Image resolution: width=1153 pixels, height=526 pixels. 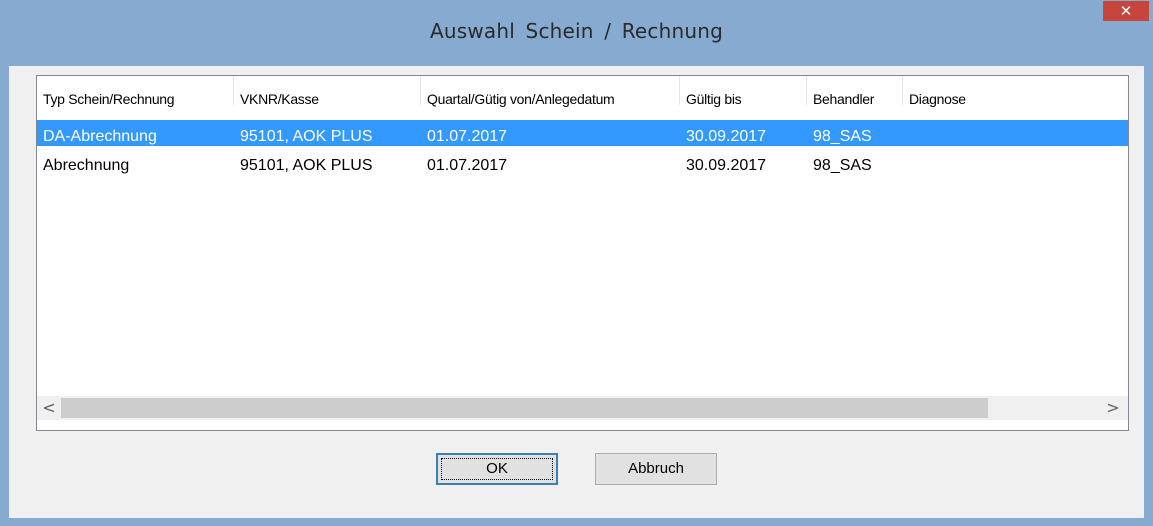 I want to click on column-header-diagnose: Diagnose, so click(x=1015, y=91).